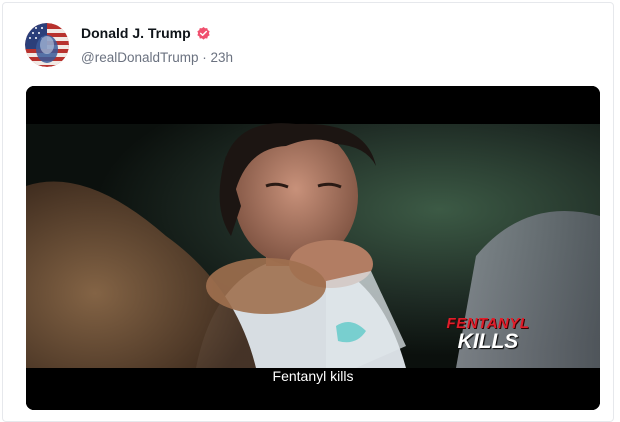  Describe the element at coordinates (488, 341) in the screenshot. I see `overlay-line-2: KILLS` at that location.